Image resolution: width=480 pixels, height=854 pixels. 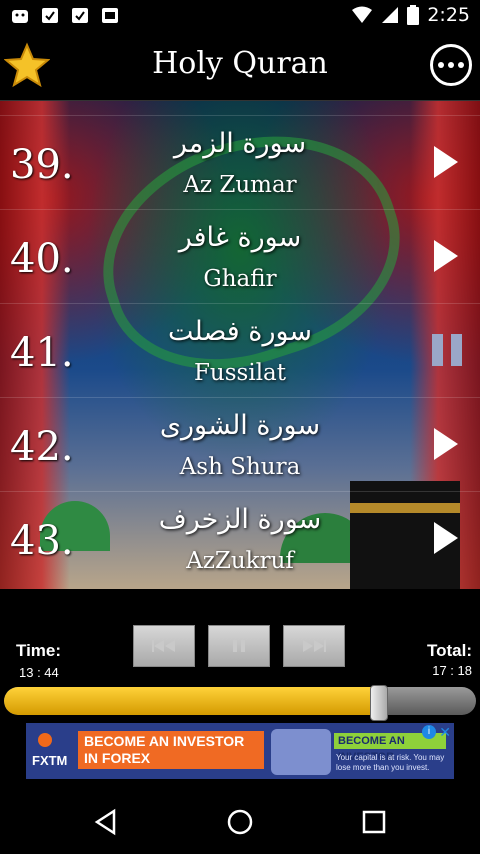 What do you see at coordinates (240, 467) in the screenshot?
I see `surah-name: Ash Shura` at bounding box center [240, 467].